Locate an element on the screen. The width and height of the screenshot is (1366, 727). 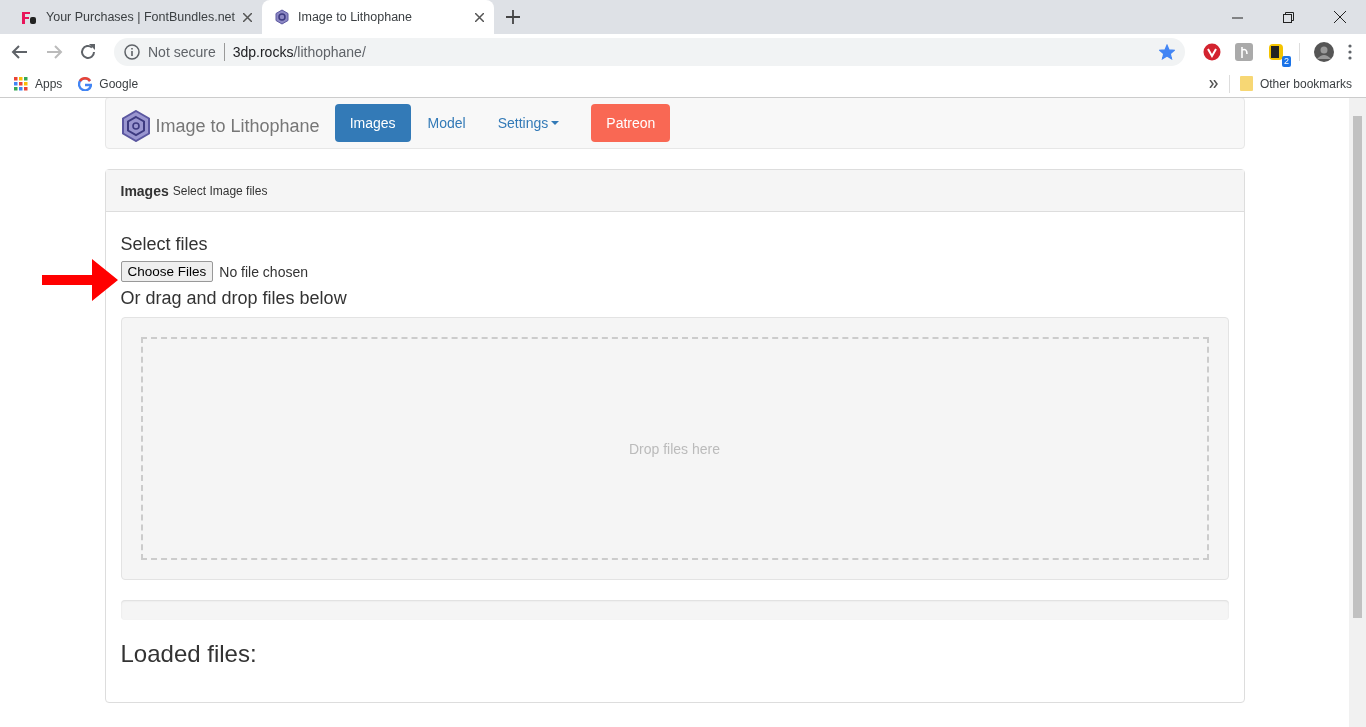
panel-title: Images is located at coordinates (144, 190).